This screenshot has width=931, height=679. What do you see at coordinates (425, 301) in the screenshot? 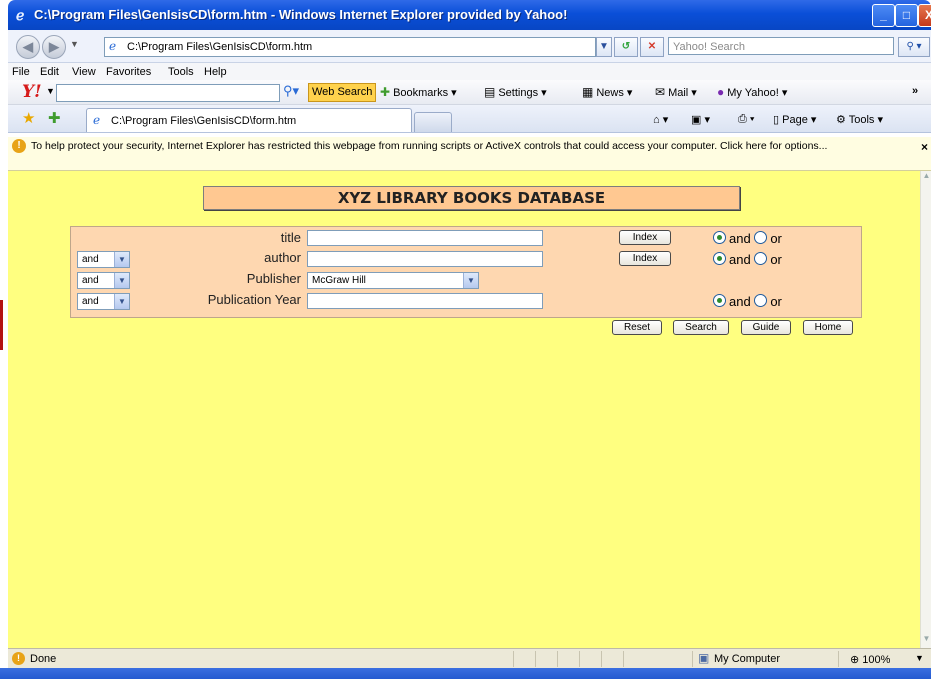
I see `publication-year-input` at bounding box center [425, 301].